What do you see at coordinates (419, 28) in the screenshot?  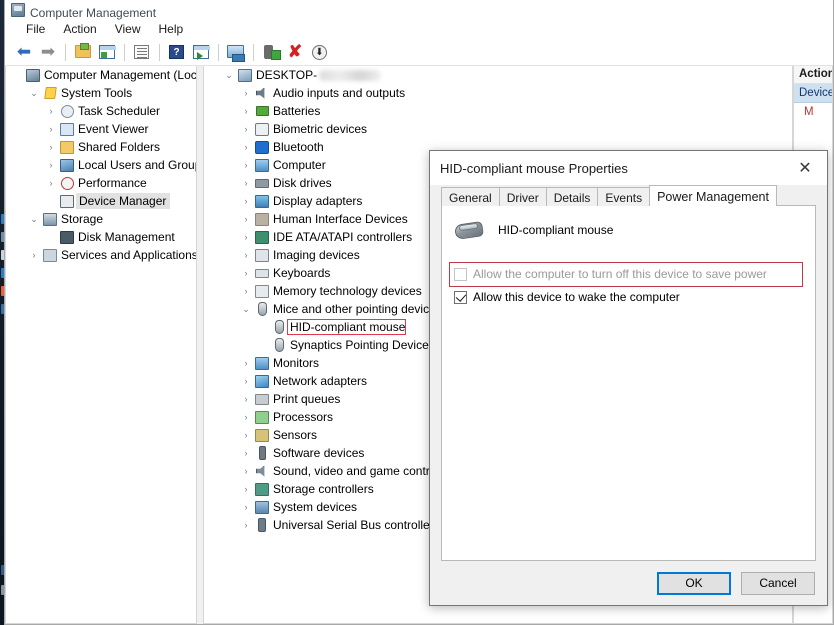 I see `menu-bar: File Action View Help` at bounding box center [419, 28].